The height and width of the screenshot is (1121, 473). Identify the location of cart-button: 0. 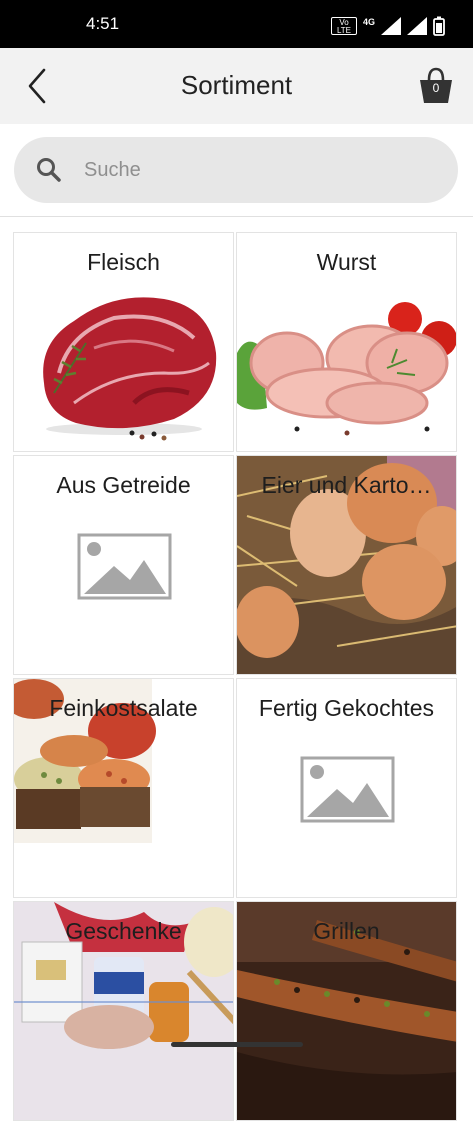
(436, 85).